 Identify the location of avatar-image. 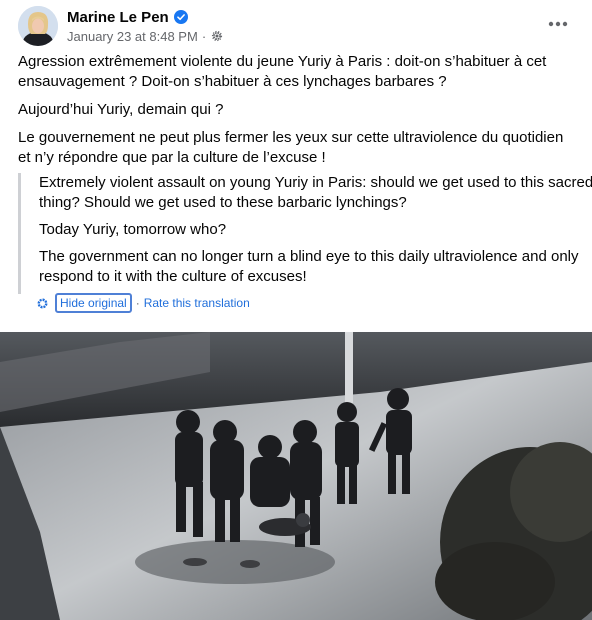
(38, 26).